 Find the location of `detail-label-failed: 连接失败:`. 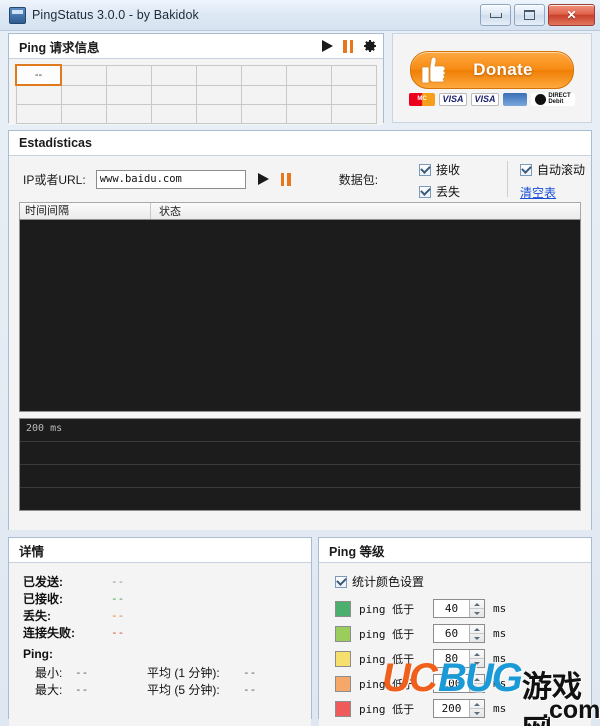

detail-label-failed: 连接失败: is located at coordinates (49, 633).